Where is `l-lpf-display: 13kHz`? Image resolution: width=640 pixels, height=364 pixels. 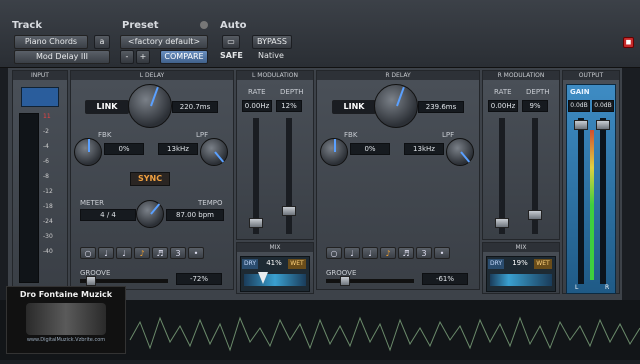
l-lpf-display: 13kHz is located at coordinates (178, 149).